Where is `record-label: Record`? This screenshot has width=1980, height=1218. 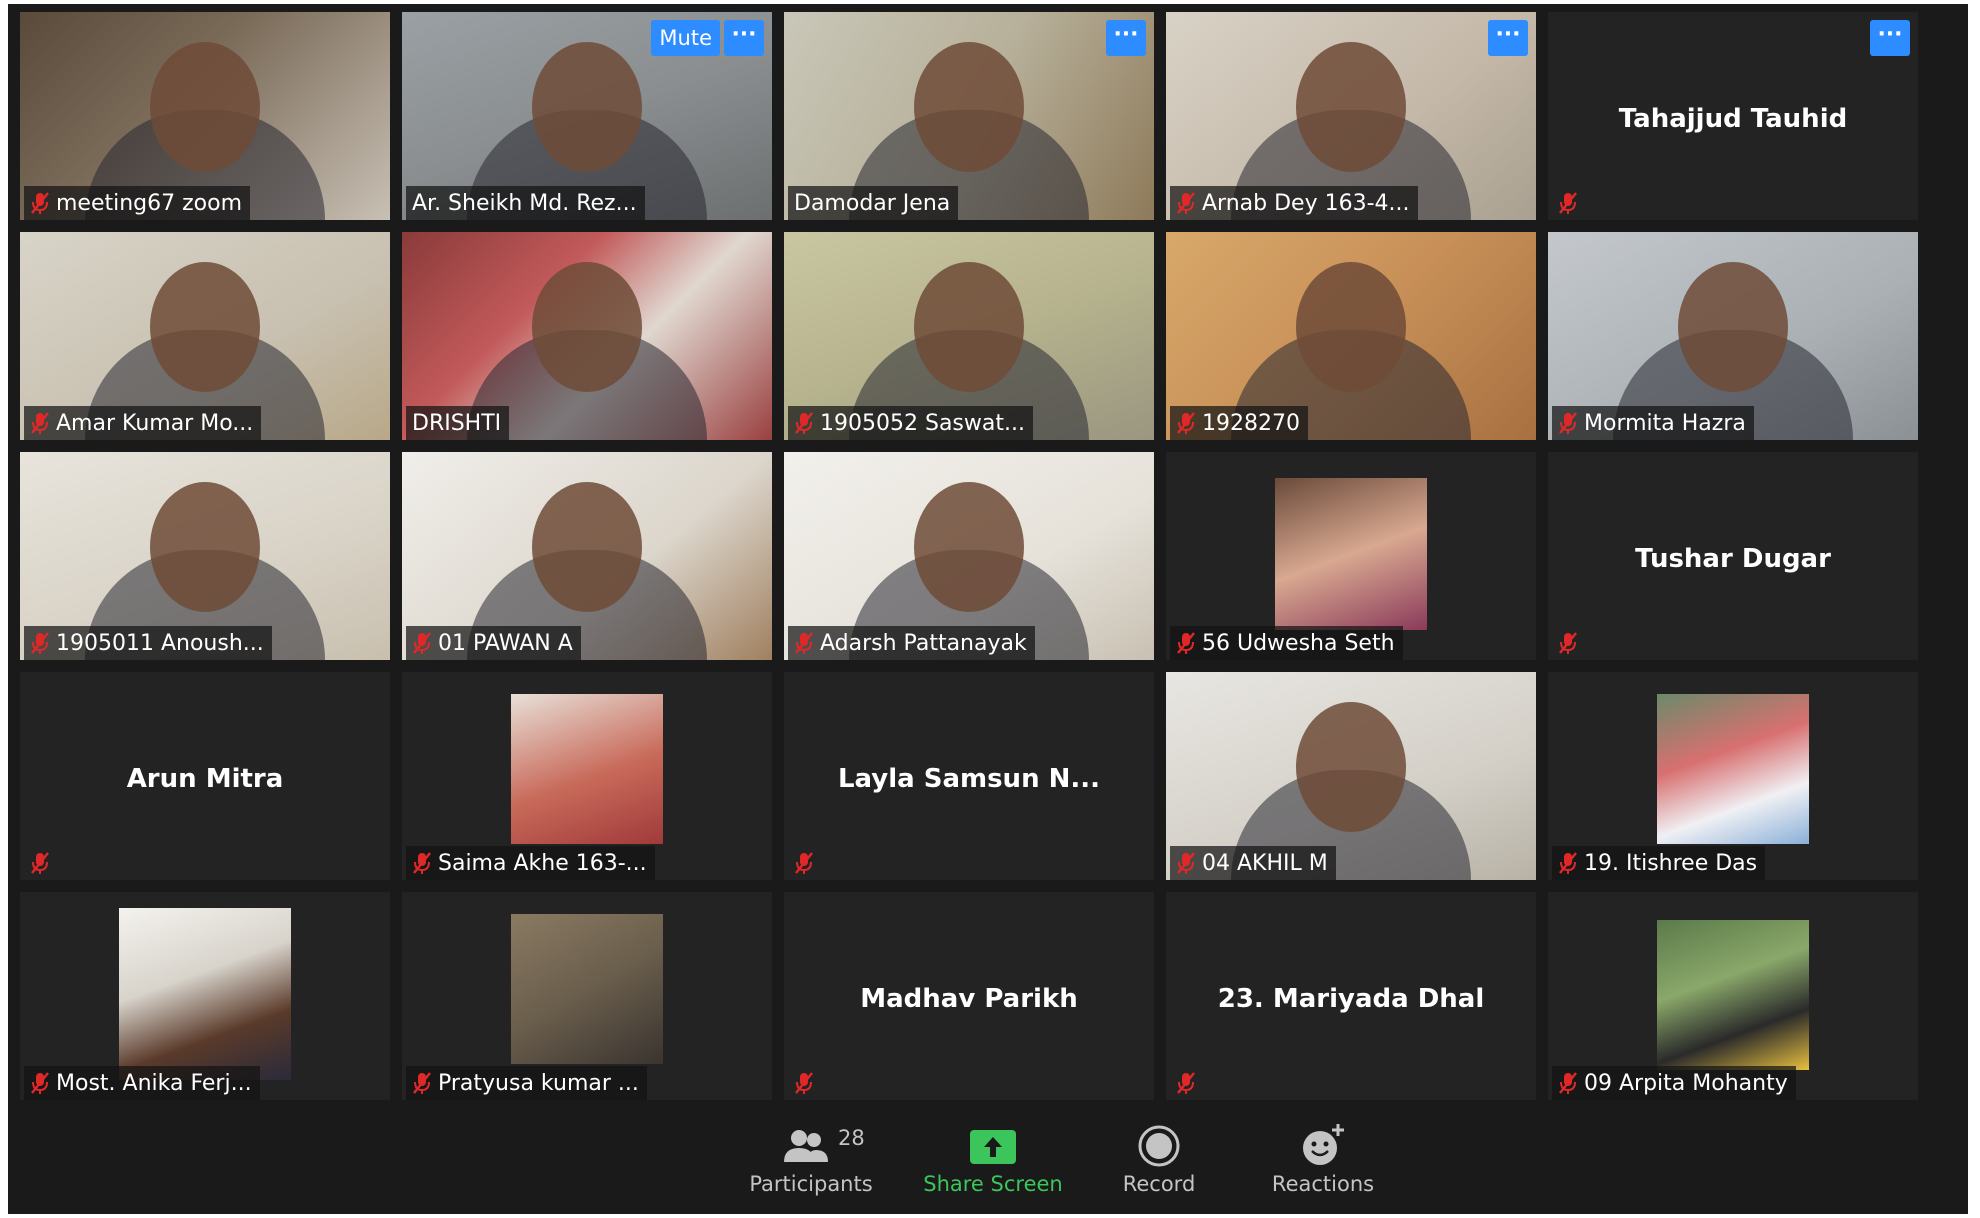
record-label: Record is located at coordinates (1159, 1184).